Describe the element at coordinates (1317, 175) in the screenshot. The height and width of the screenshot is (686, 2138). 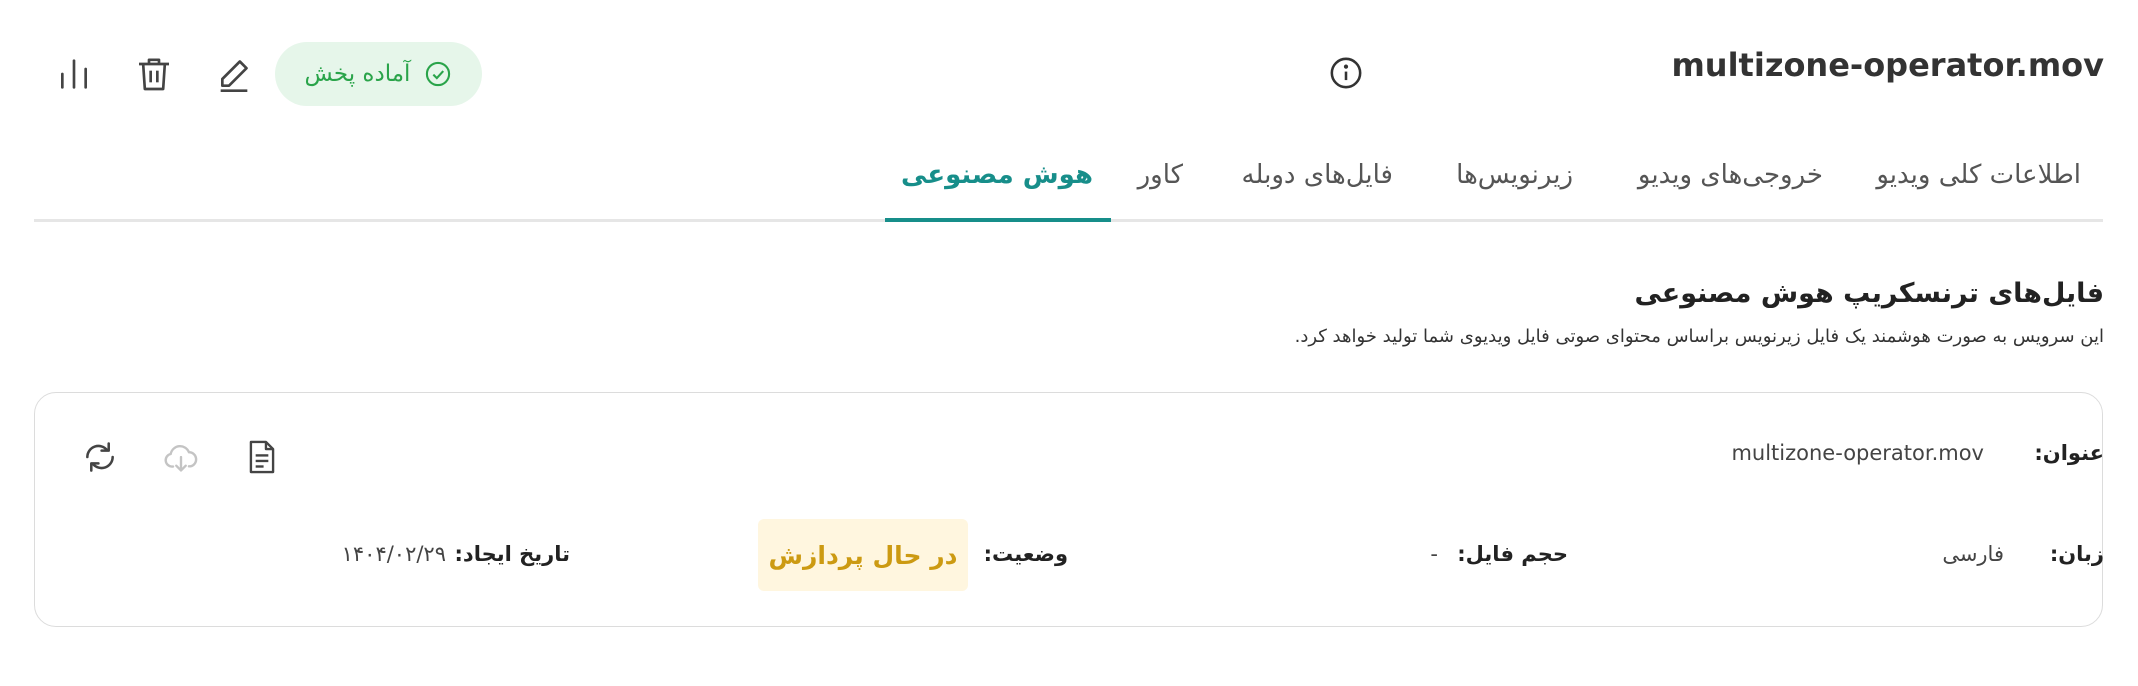
I see `tab-dubbing-files: فایل‌های دوبله` at that location.